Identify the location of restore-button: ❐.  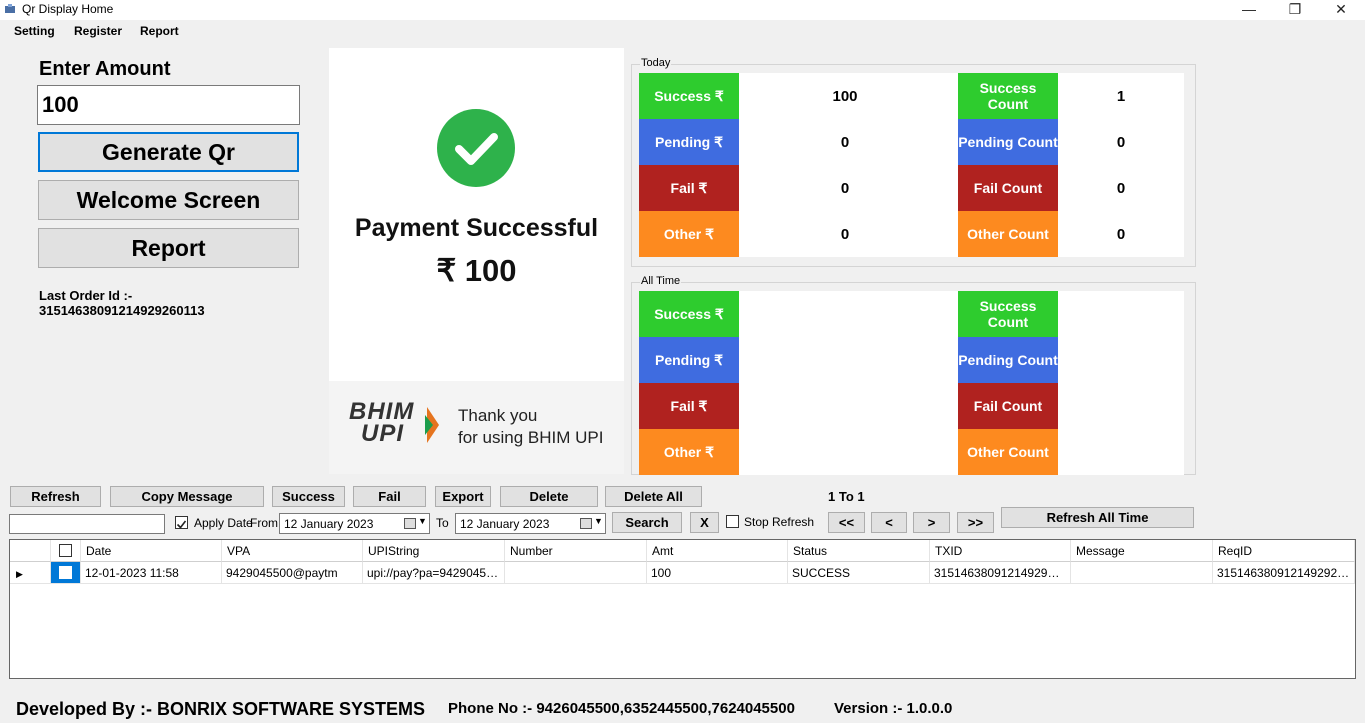
(1295, 10).